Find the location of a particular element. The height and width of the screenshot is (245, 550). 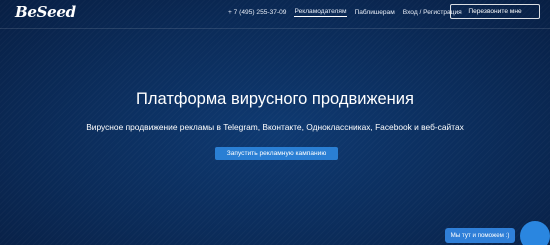

logo: BeSeed is located at coordinates (45, 12).